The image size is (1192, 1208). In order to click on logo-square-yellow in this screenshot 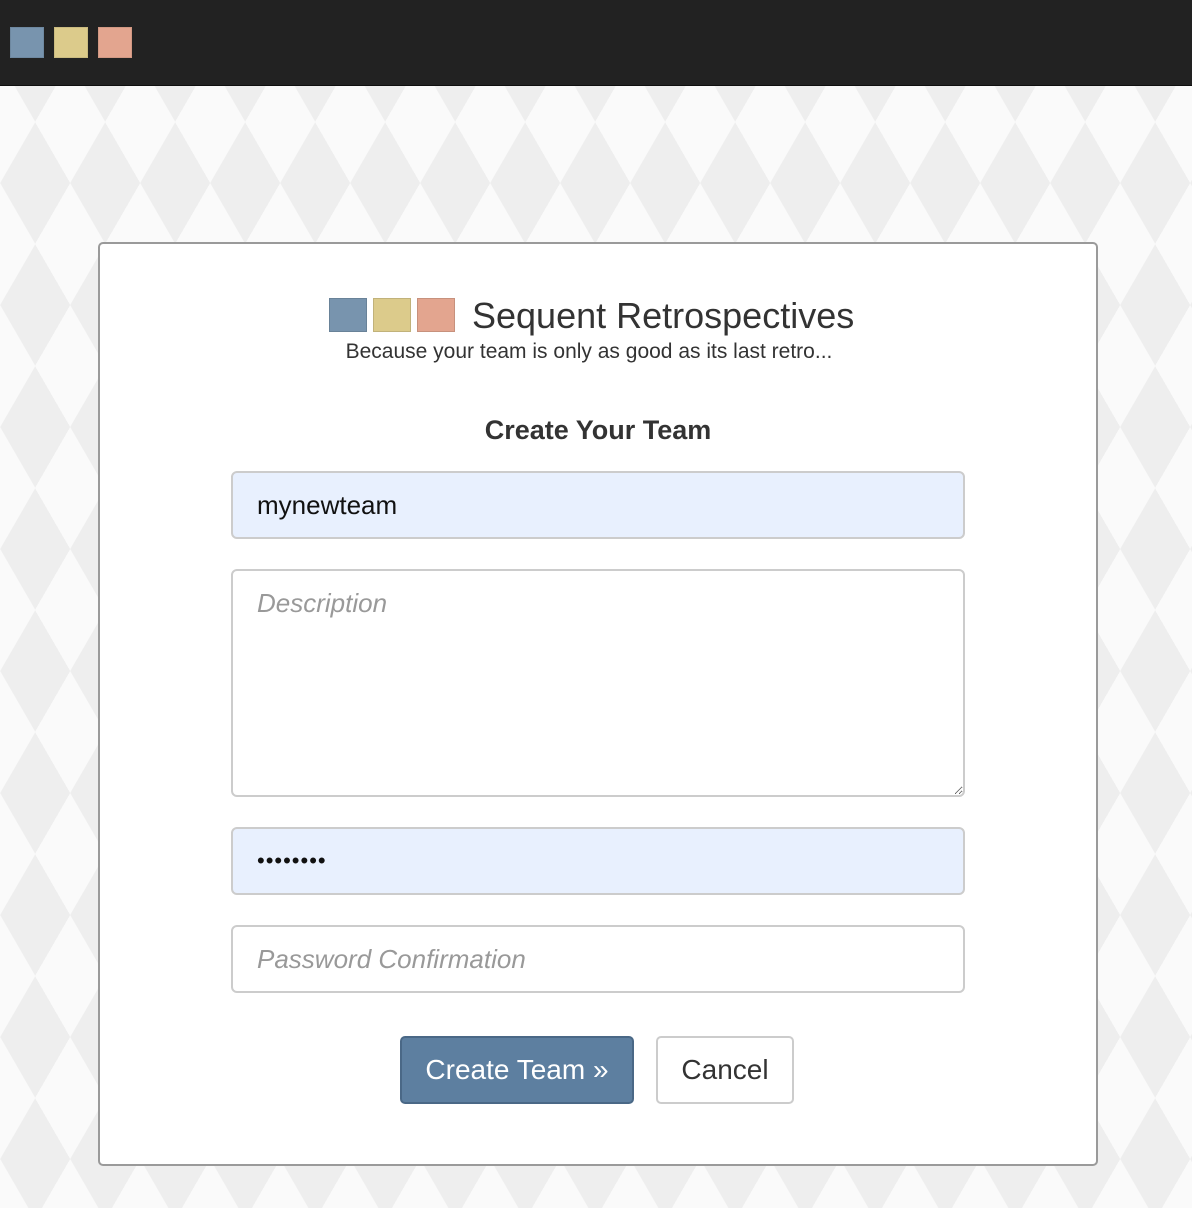, I will do `click(71, 42)`.